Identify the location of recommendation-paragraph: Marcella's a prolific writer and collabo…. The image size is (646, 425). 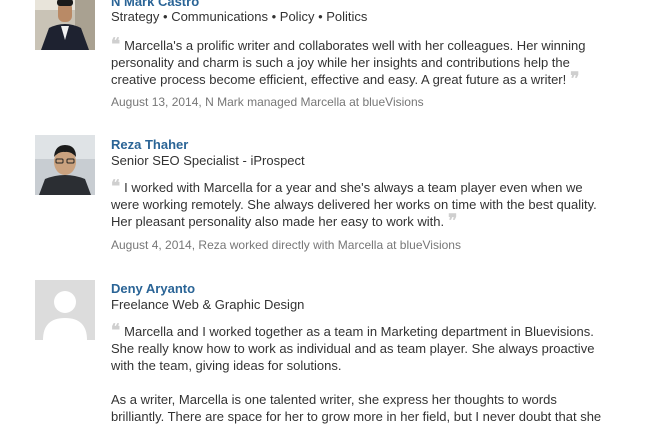
(348, 62).